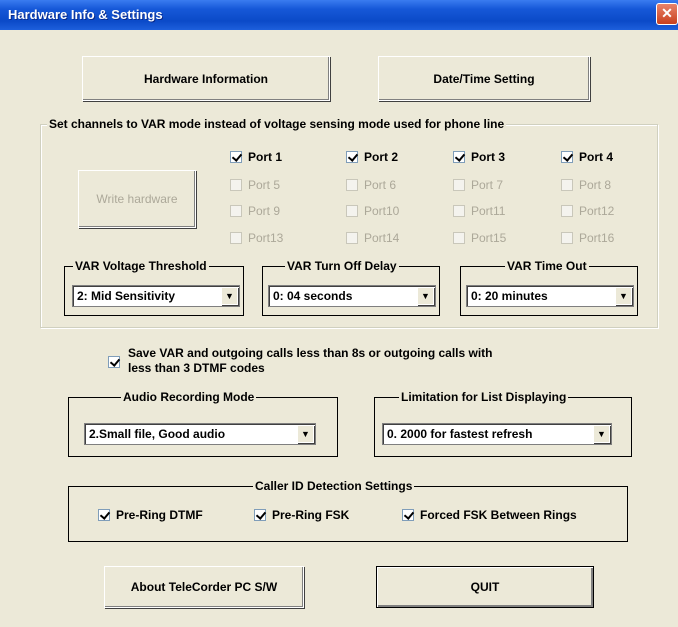 The width and height of the screenshot is (678, 627). Describe the element at coordinates (380, 185) in the screenshot. I see `port-6-label: Port 6` at that location.